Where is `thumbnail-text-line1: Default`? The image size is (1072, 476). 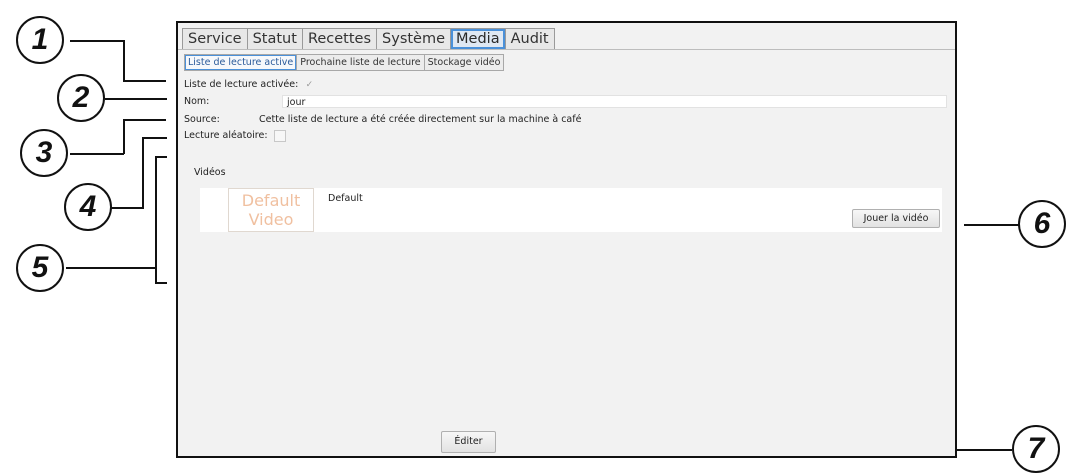
thumbnail-text-line1: Default is located at coordinates (271, 200).